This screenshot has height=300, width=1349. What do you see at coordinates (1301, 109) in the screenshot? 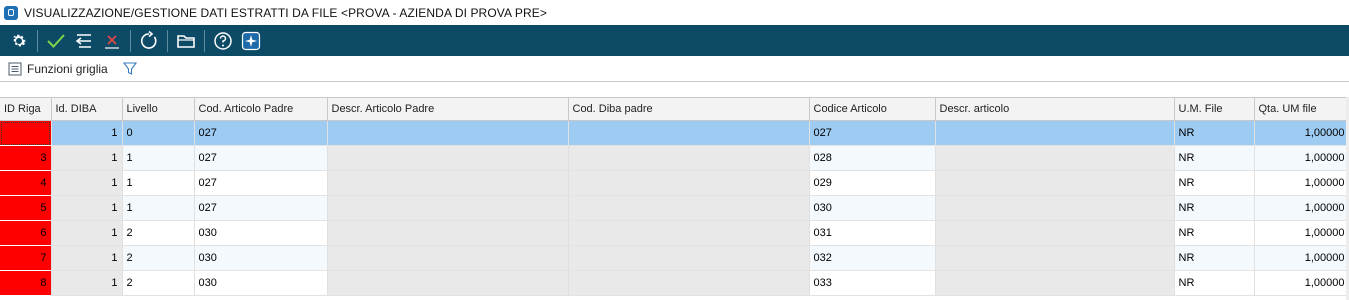
I see `column-header: Qta. UM file` at bounding box center [1301, 109].